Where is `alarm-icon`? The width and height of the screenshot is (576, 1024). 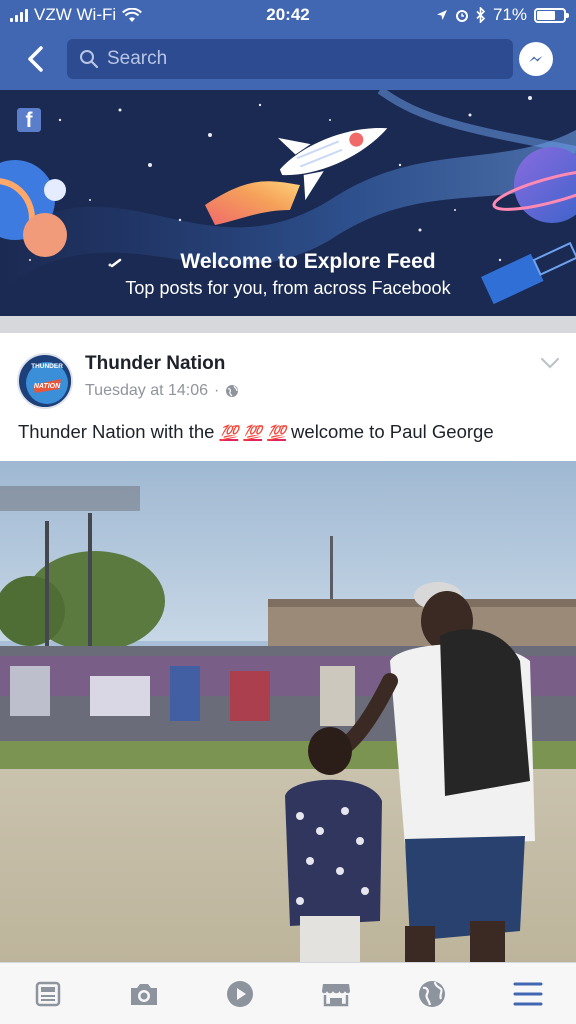 alarm-icon is located at coordinates (461, 16).